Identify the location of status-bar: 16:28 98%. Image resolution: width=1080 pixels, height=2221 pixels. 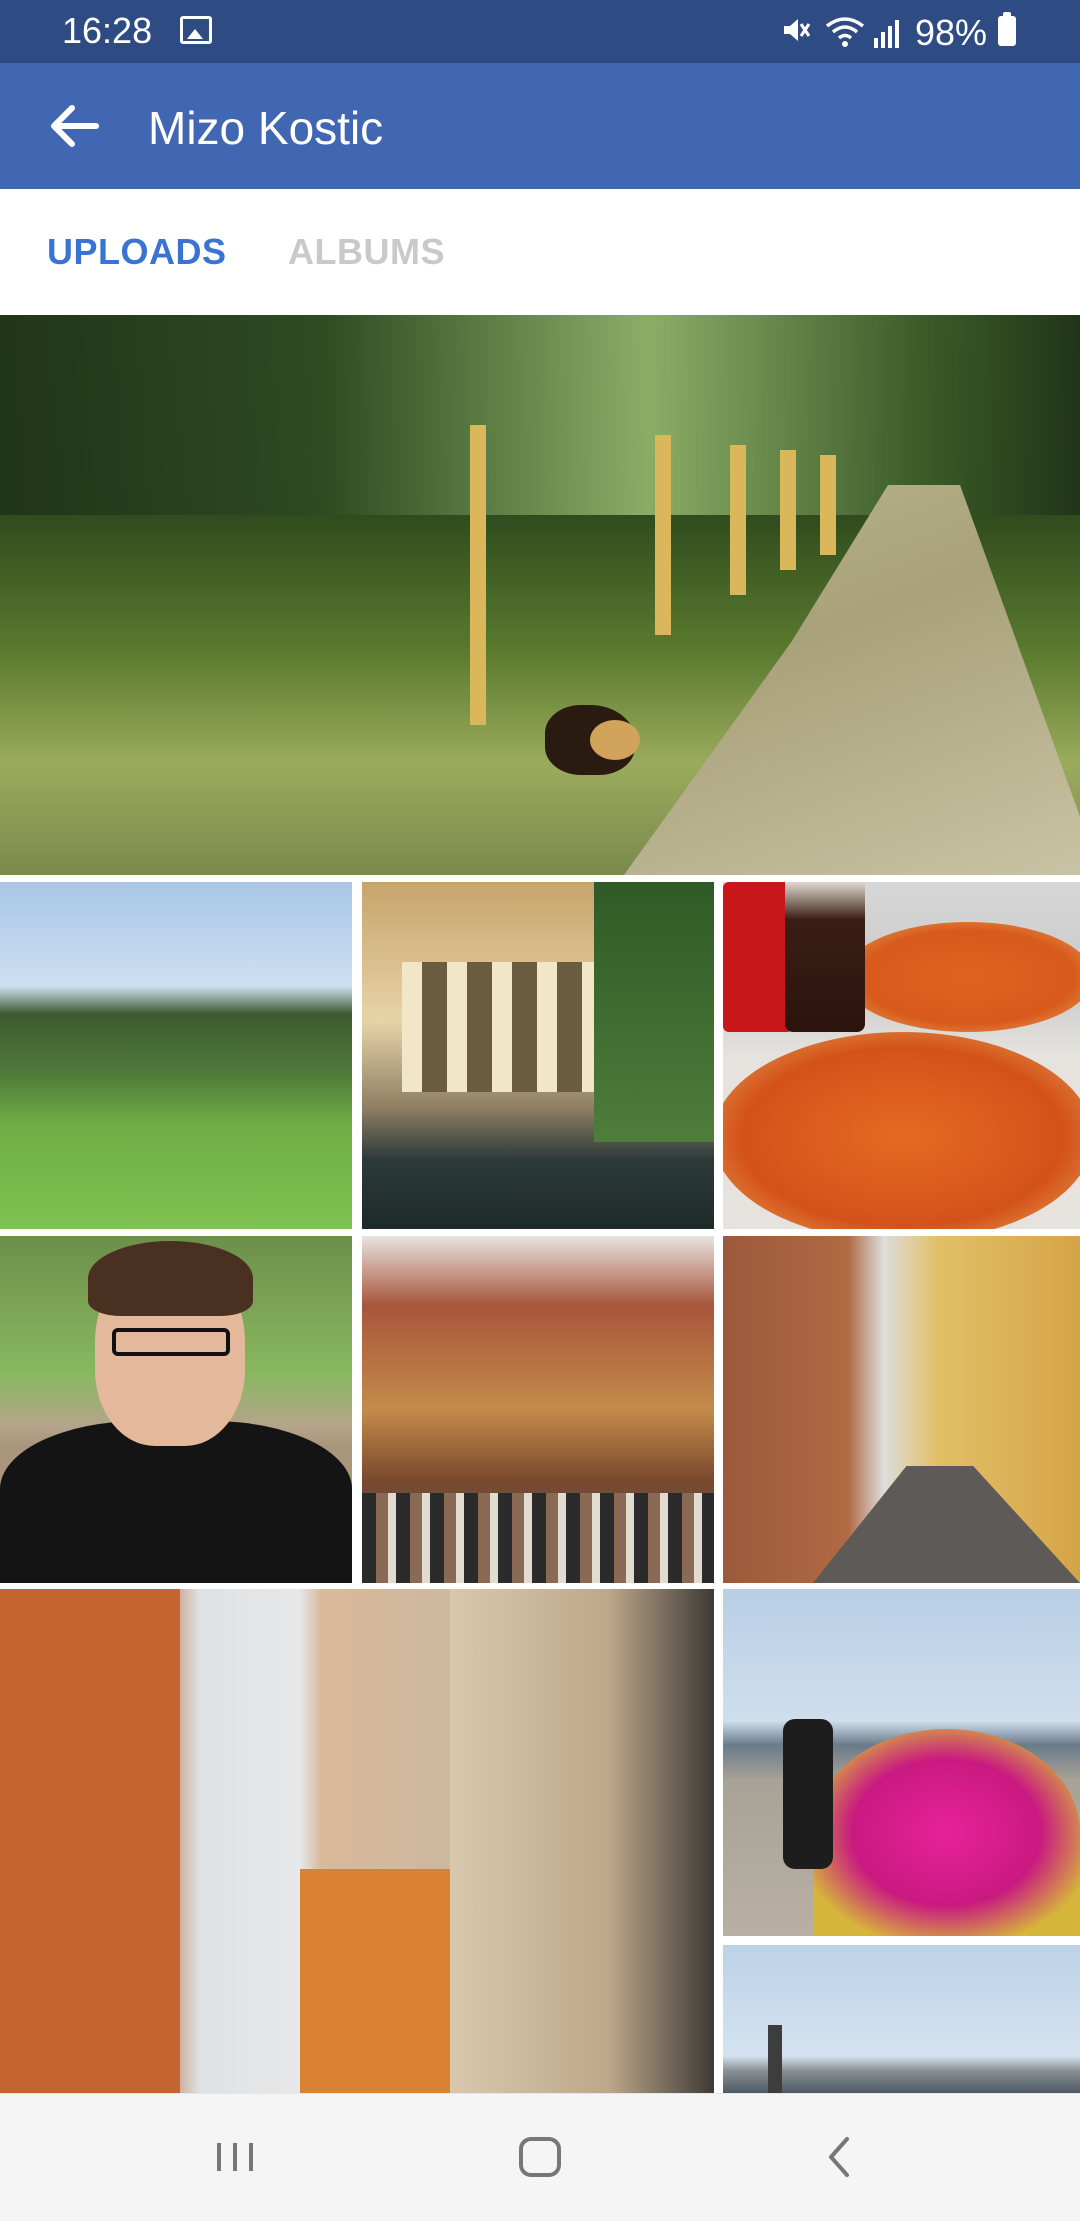
(540, 31).